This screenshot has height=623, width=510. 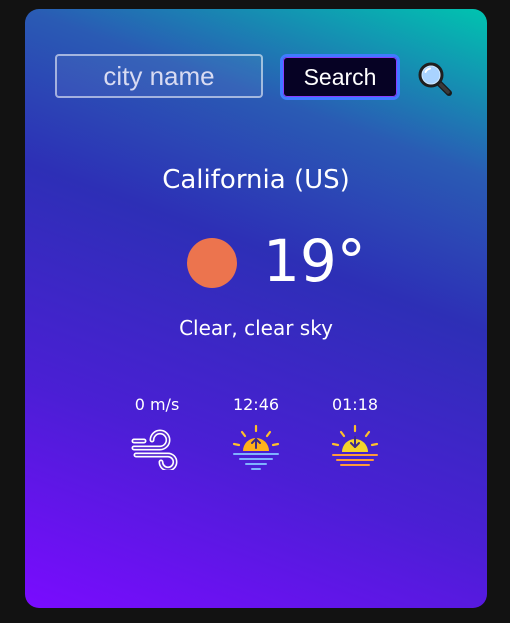 What do you see at coordinates (435, 79) in the screenshot?
I see `search-icon` at bounding box center [435, 79].